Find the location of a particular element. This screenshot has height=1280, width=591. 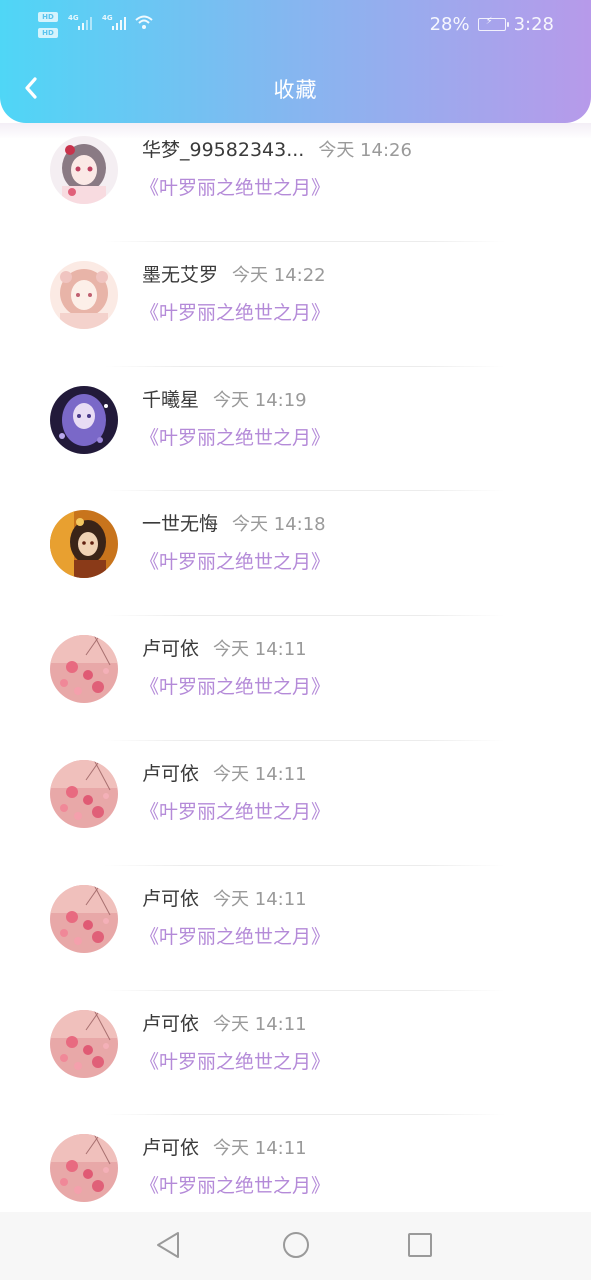

status-bar-right: 28% ⚡ 3:28 is located at coordinates (492, 24).